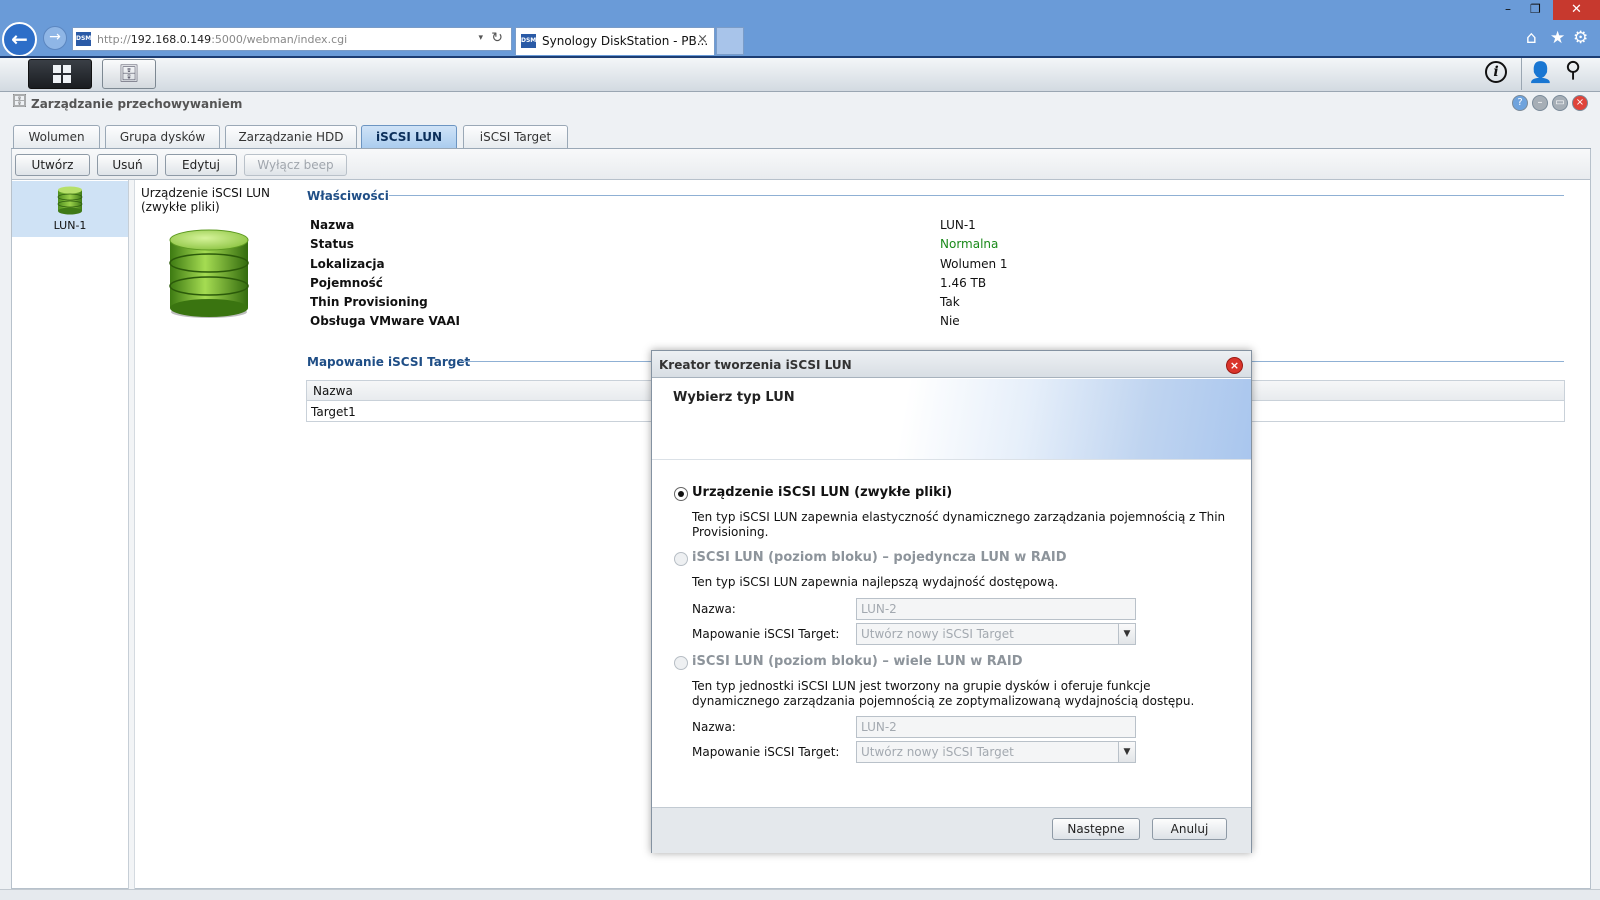  Describe the element at coordinates (52, 165) in the screenshot. I see `create-button: Utwórz` at that location.